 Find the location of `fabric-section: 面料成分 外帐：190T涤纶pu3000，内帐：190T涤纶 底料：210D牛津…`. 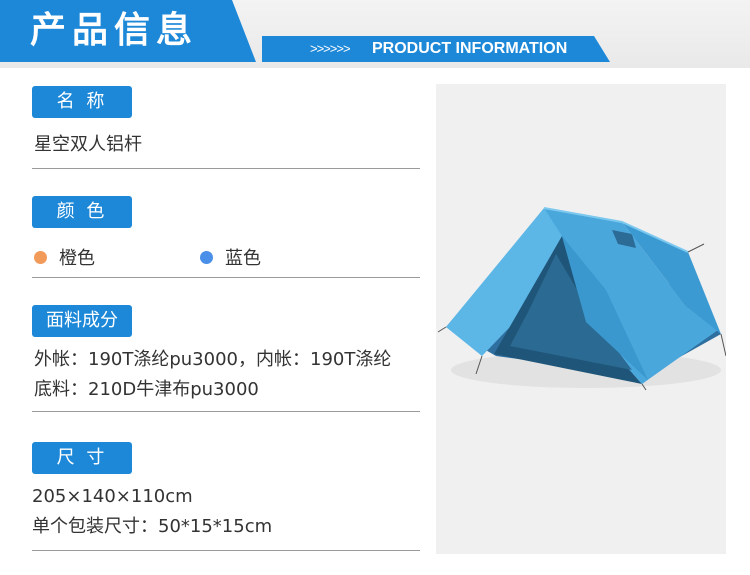

fabric-section: 面料成分 外帐：190T涤纶pu3000，内帐：190T涤纶 底料：210D牛津… is located at coordinates (226, 360).